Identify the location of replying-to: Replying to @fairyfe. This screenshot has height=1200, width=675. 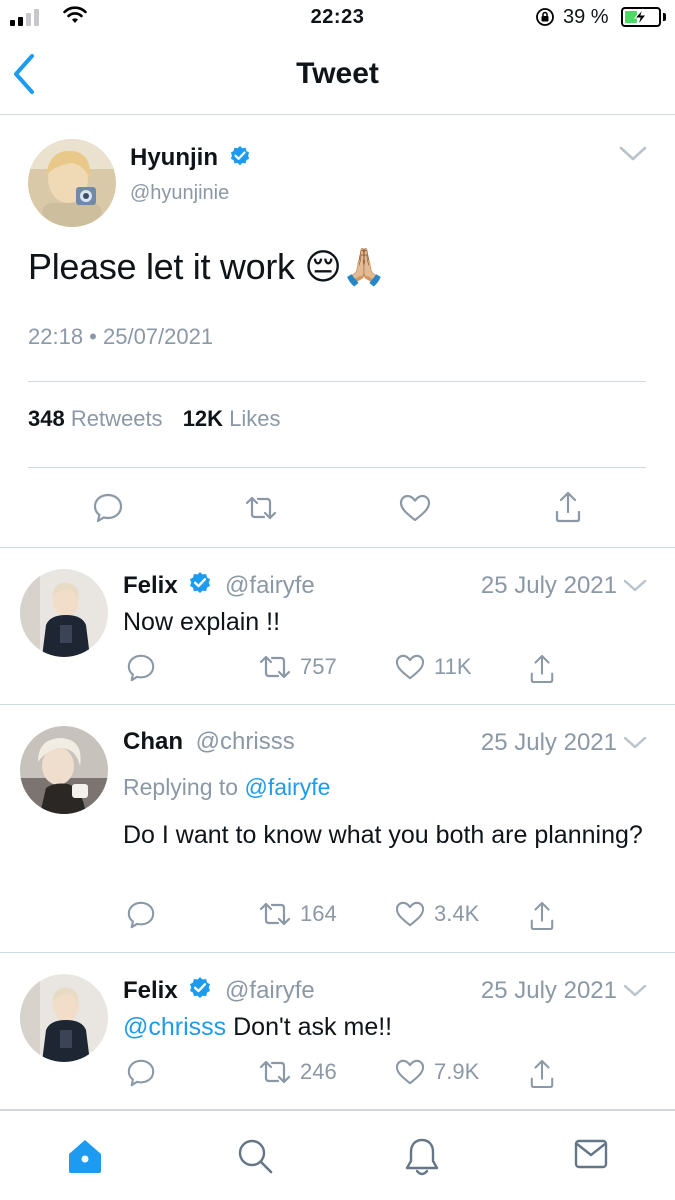
(226, 787).